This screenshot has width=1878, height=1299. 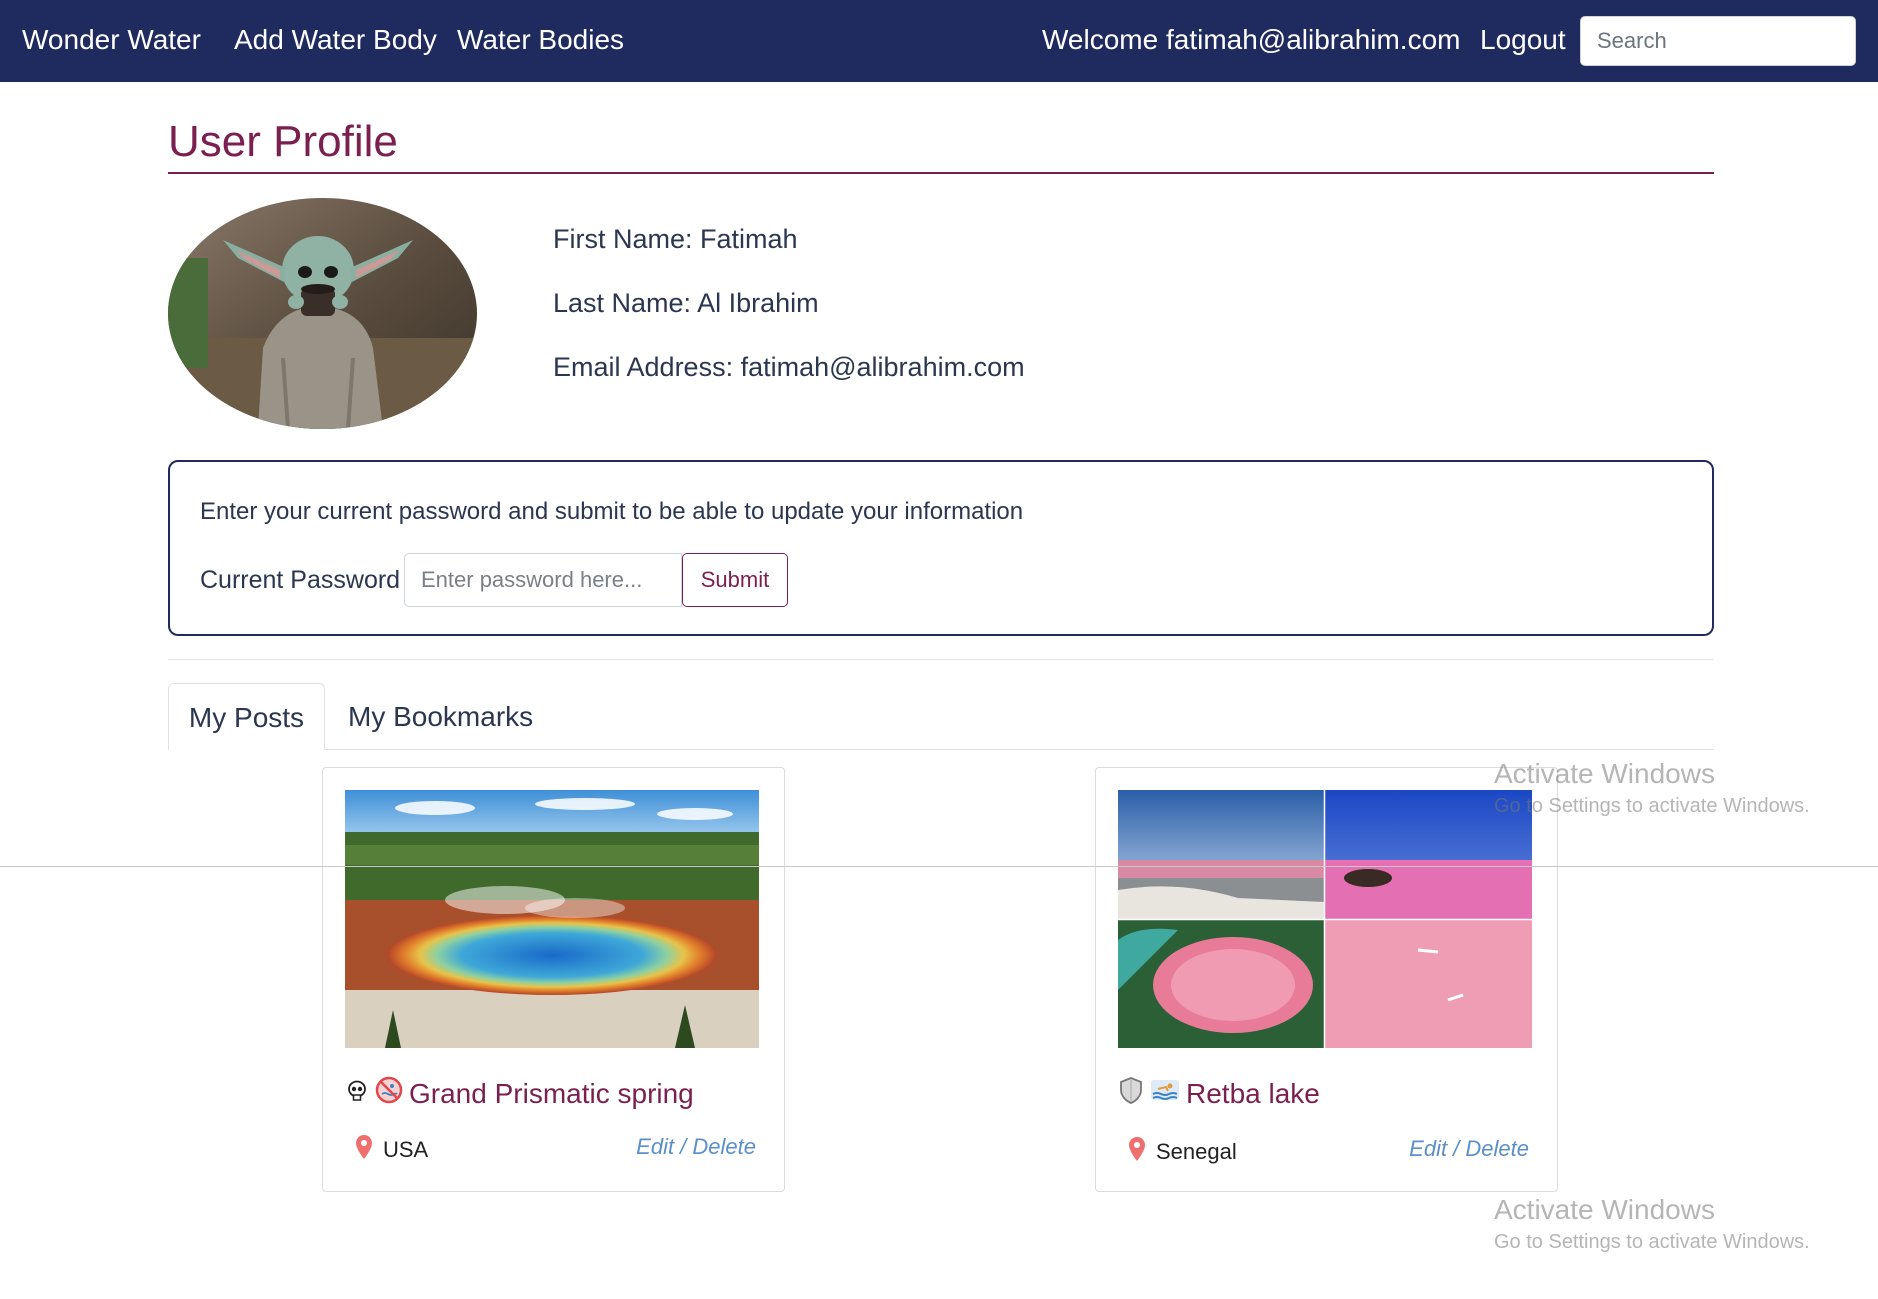 I want to click on page-title: User Profile, so click(x=283, y=141).